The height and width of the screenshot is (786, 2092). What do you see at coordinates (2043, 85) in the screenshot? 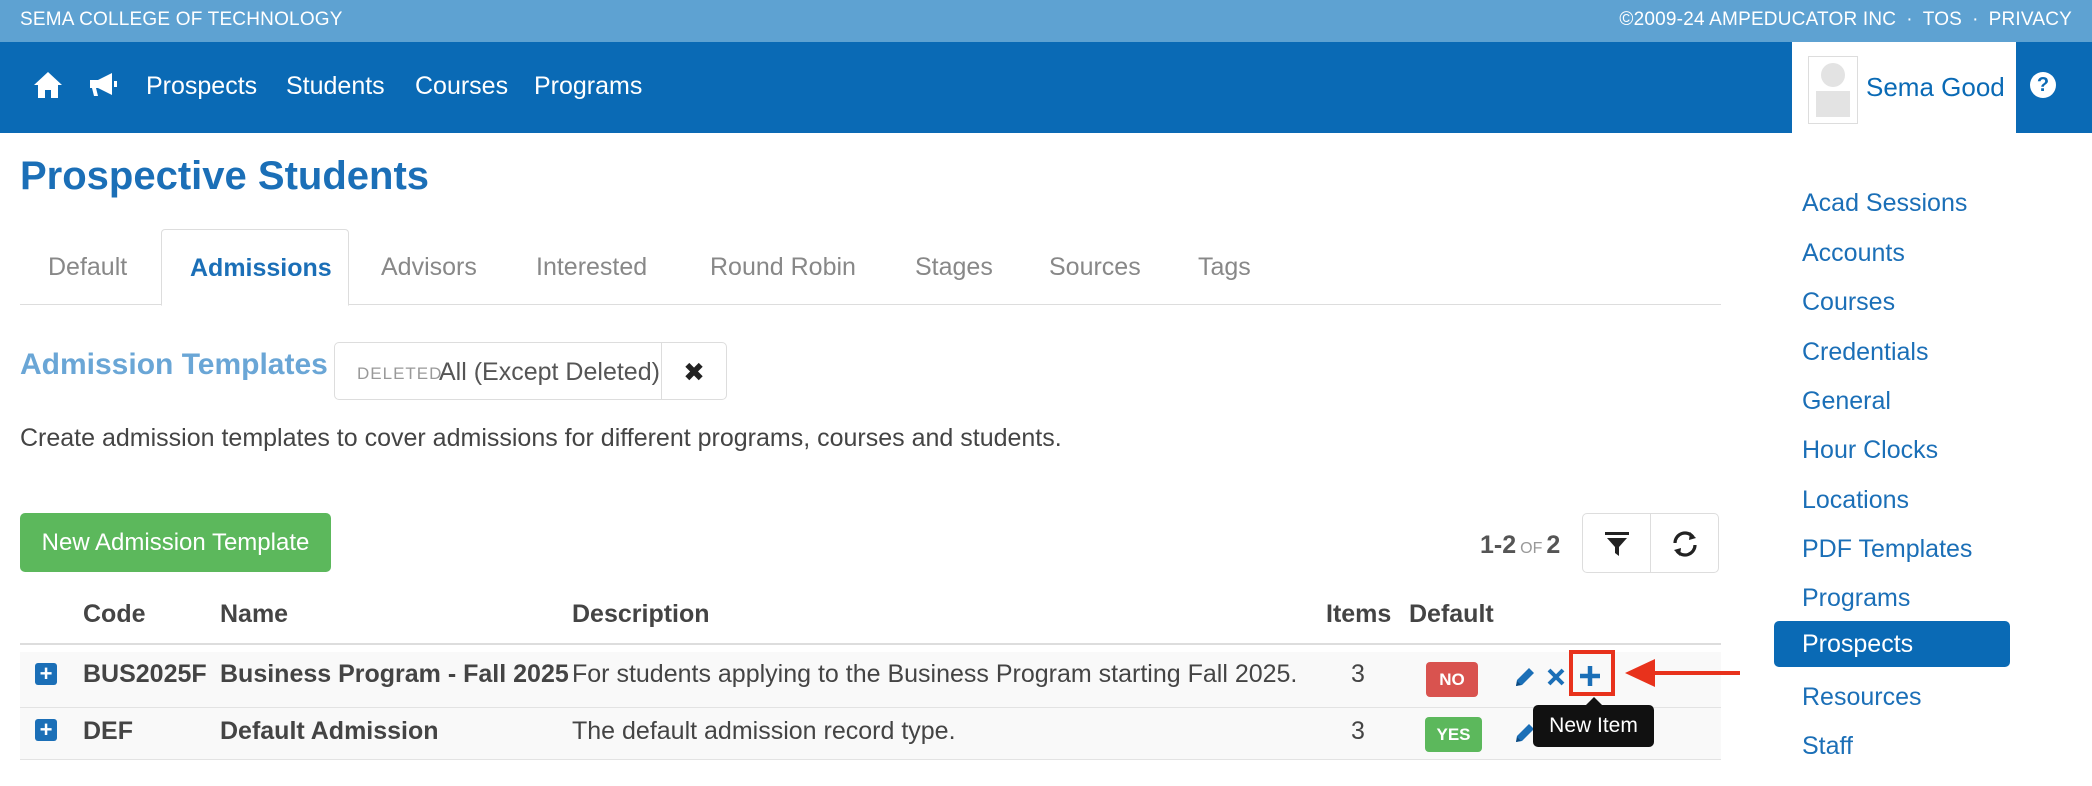
I see `help-icon: ?` at bounding box center [2043, 85].